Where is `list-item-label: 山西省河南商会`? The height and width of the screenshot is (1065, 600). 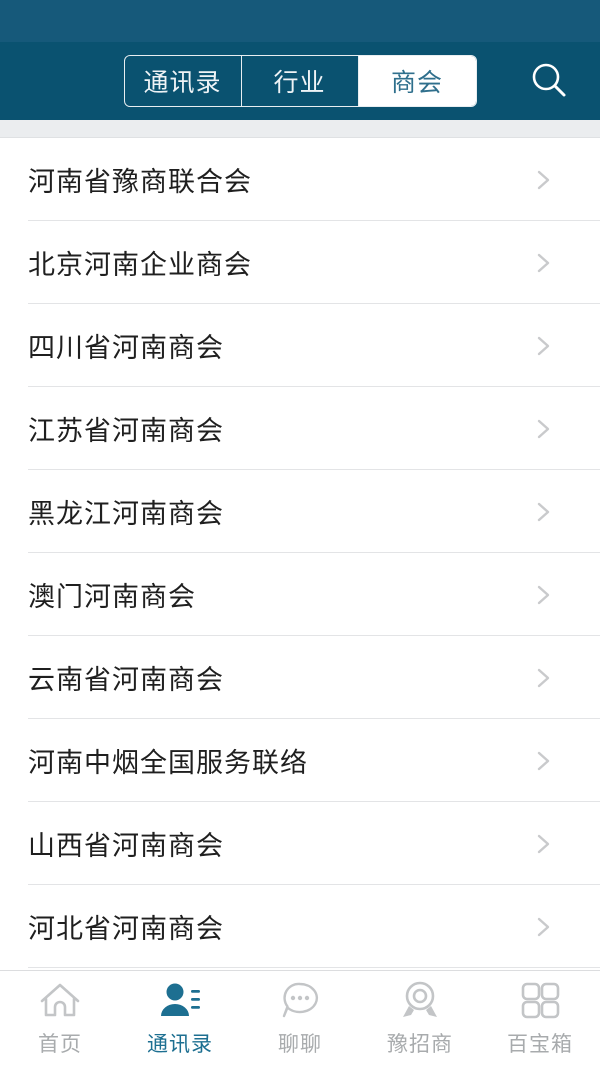
list-item-label: 山西省河南商会 is located at coordinates (126, 846).